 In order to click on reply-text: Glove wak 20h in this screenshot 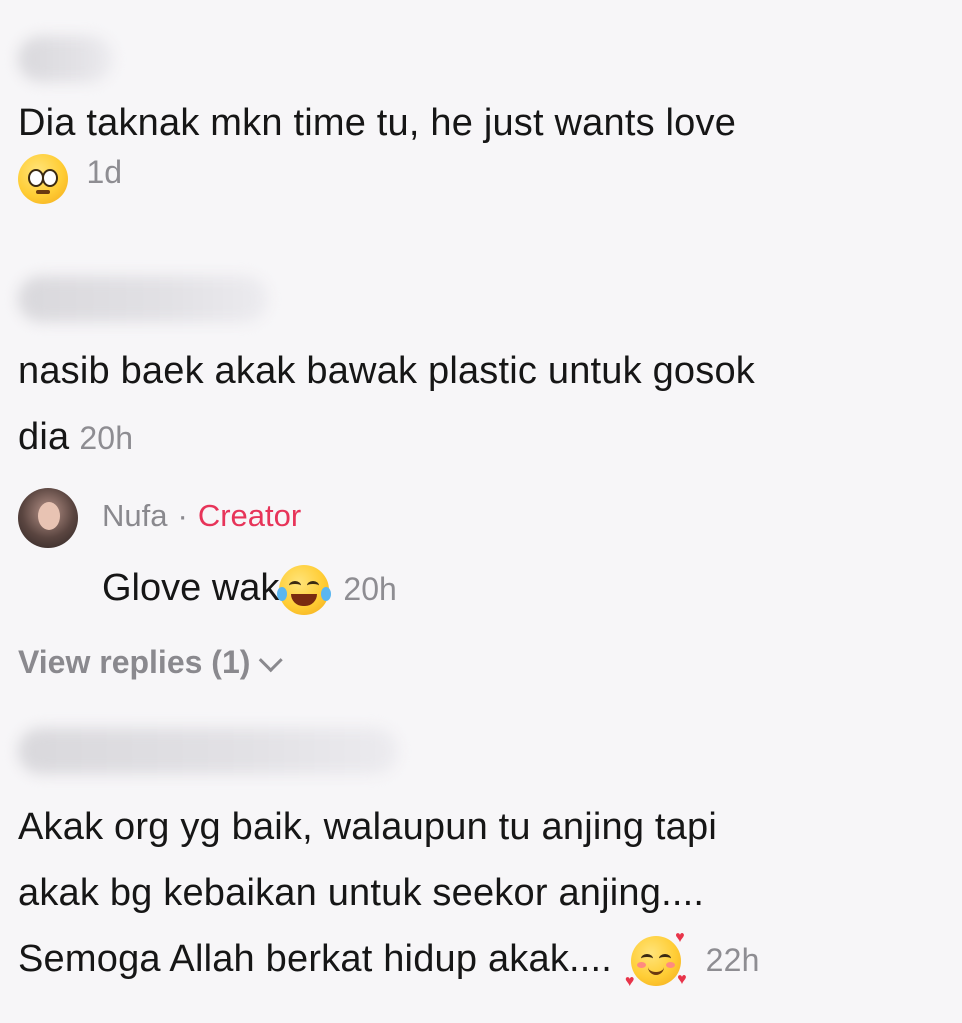, I will do `click(249, 588)`.